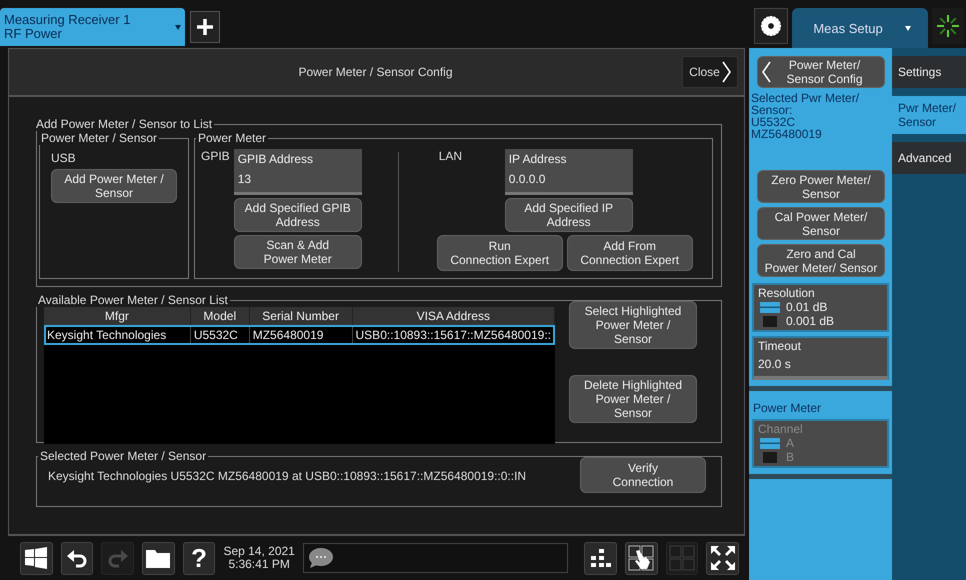  Describe the element at coordinates (63, 158) in the screenshot. I see `usb-label: USB` at that location.